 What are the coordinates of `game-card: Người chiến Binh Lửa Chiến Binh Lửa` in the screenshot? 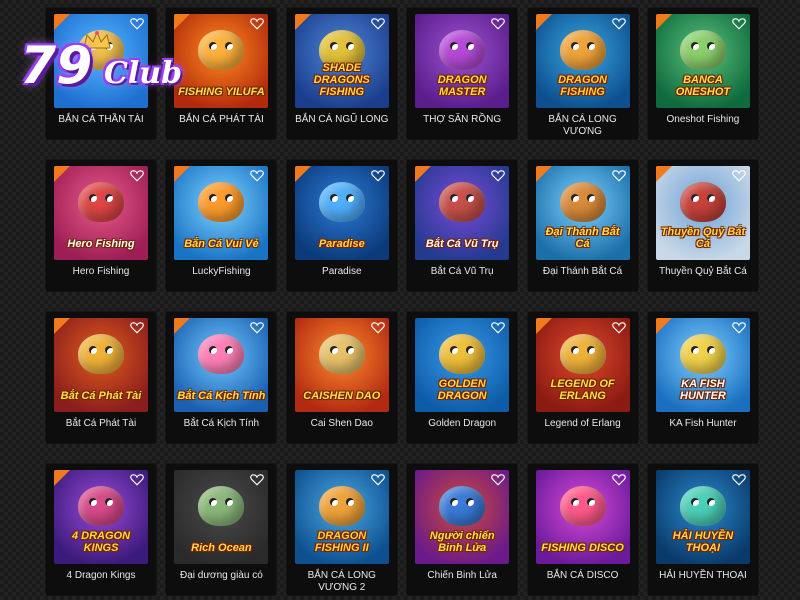 It's located at (462, 529).